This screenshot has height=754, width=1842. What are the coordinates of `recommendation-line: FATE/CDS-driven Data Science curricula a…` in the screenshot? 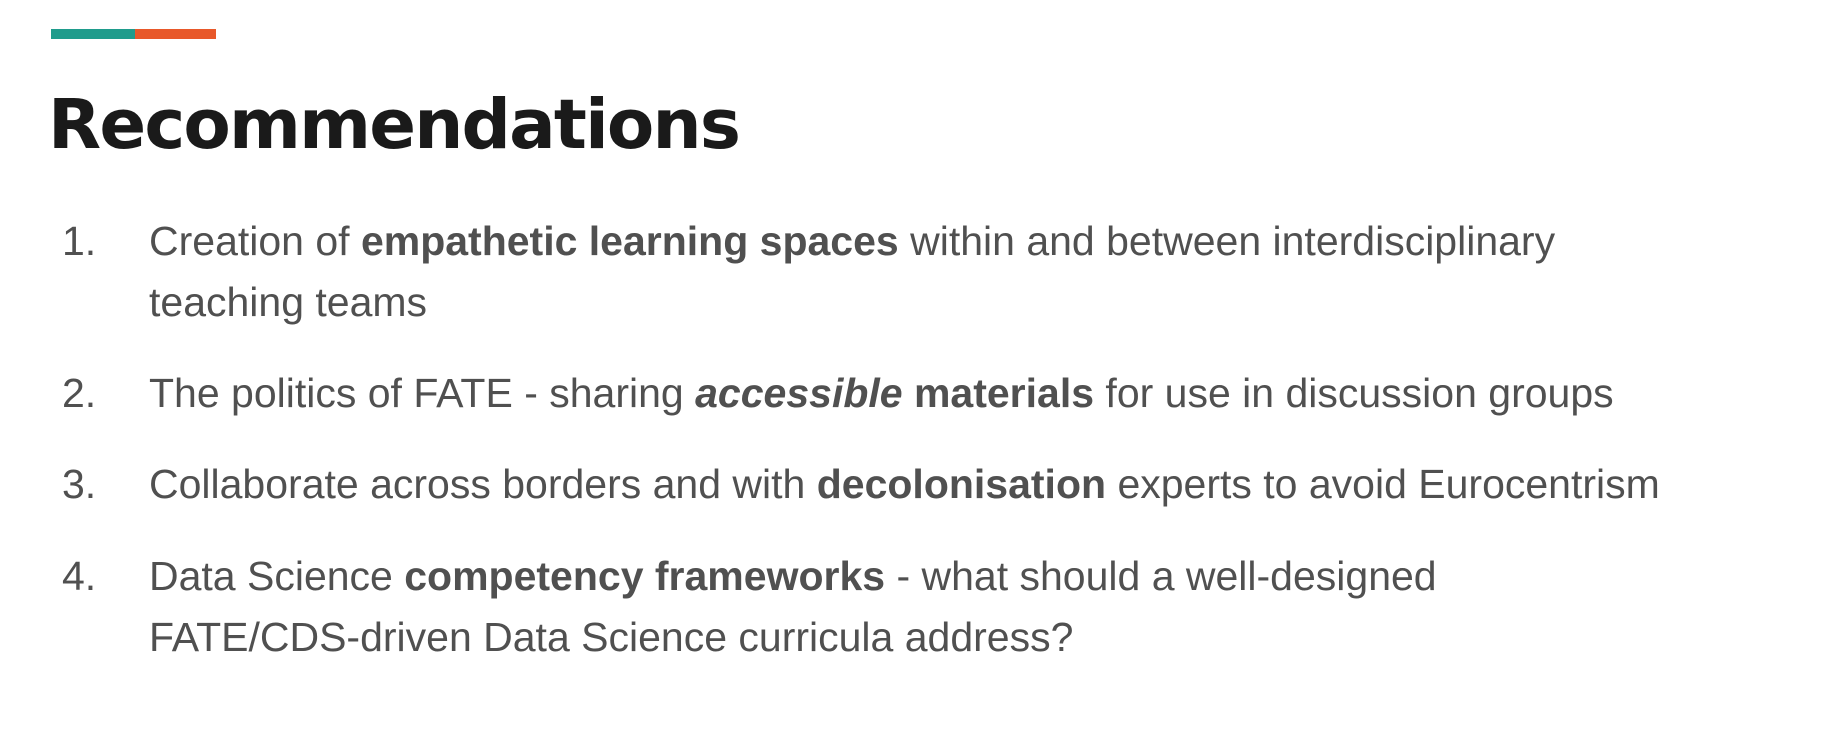 It's located at (793, 637).